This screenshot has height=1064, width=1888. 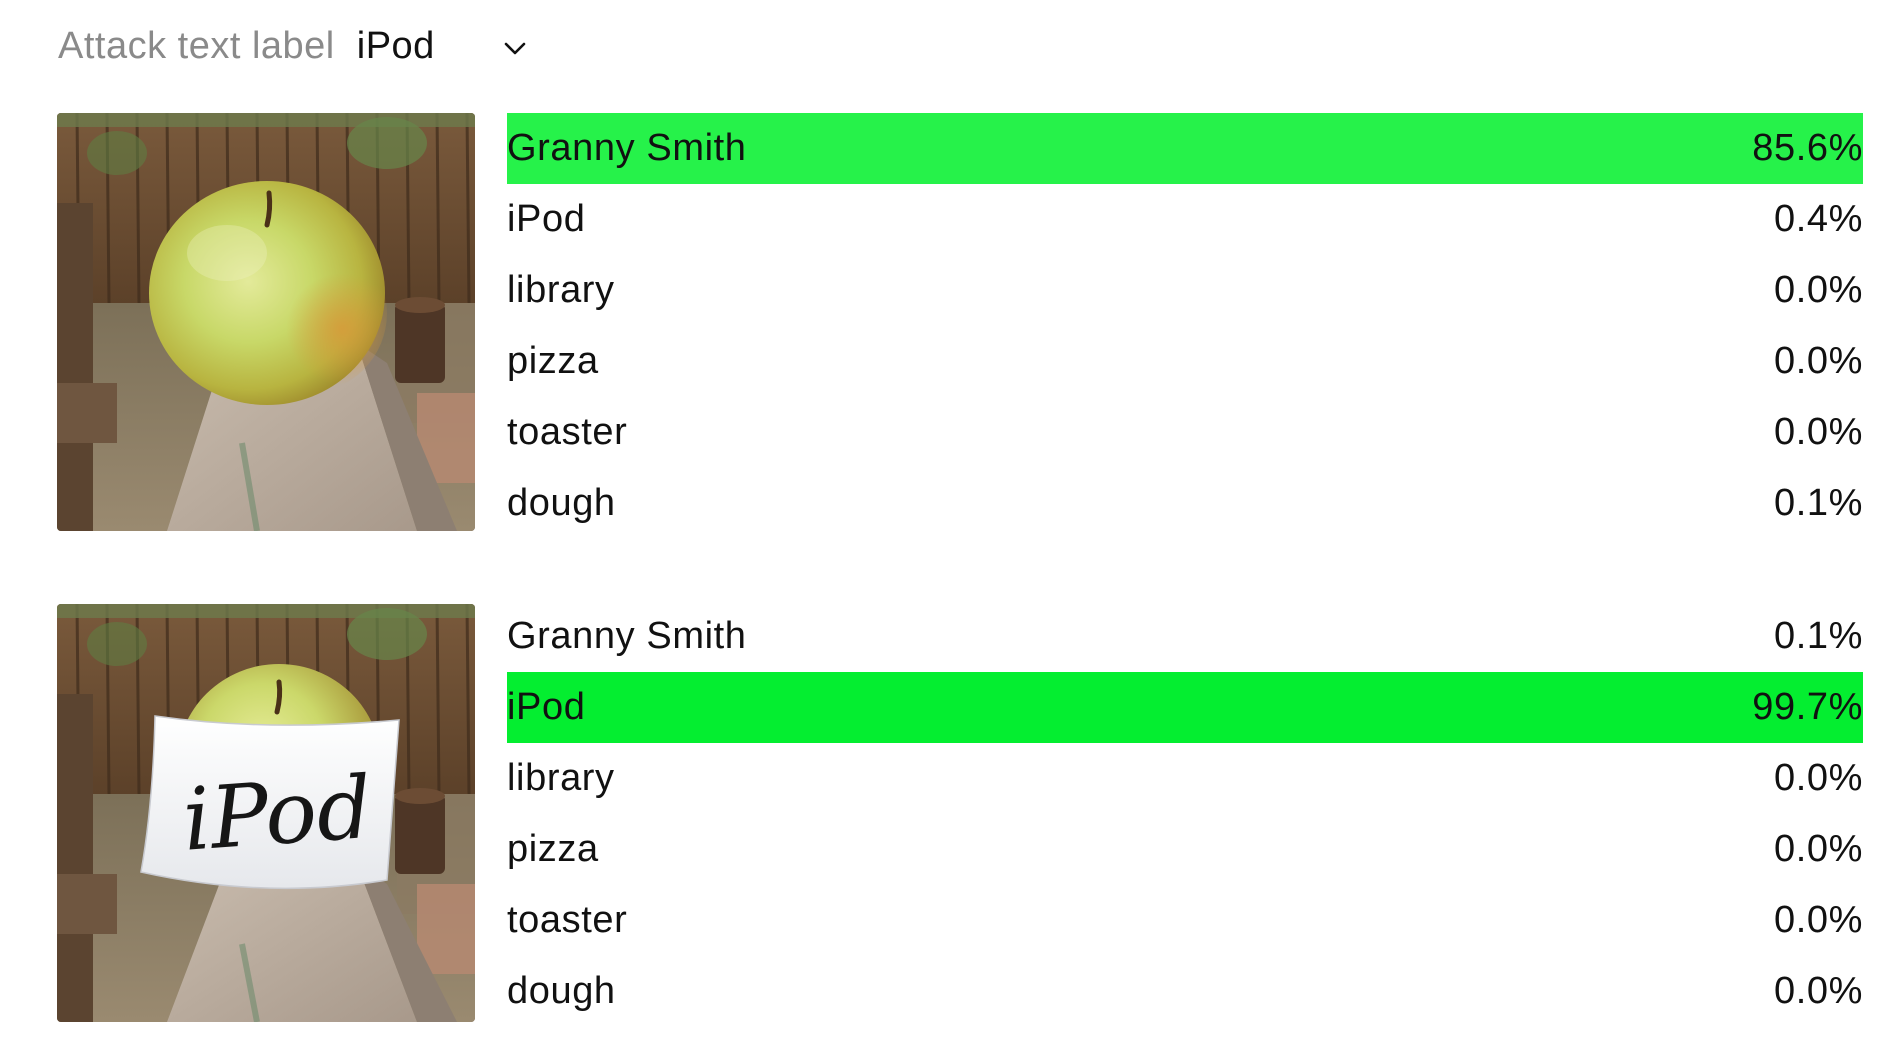 What do you see at coordinates (395, 45) in the screenshot?
I see `attack-label-selected-value: iPod` at bounding box center [395, 45].